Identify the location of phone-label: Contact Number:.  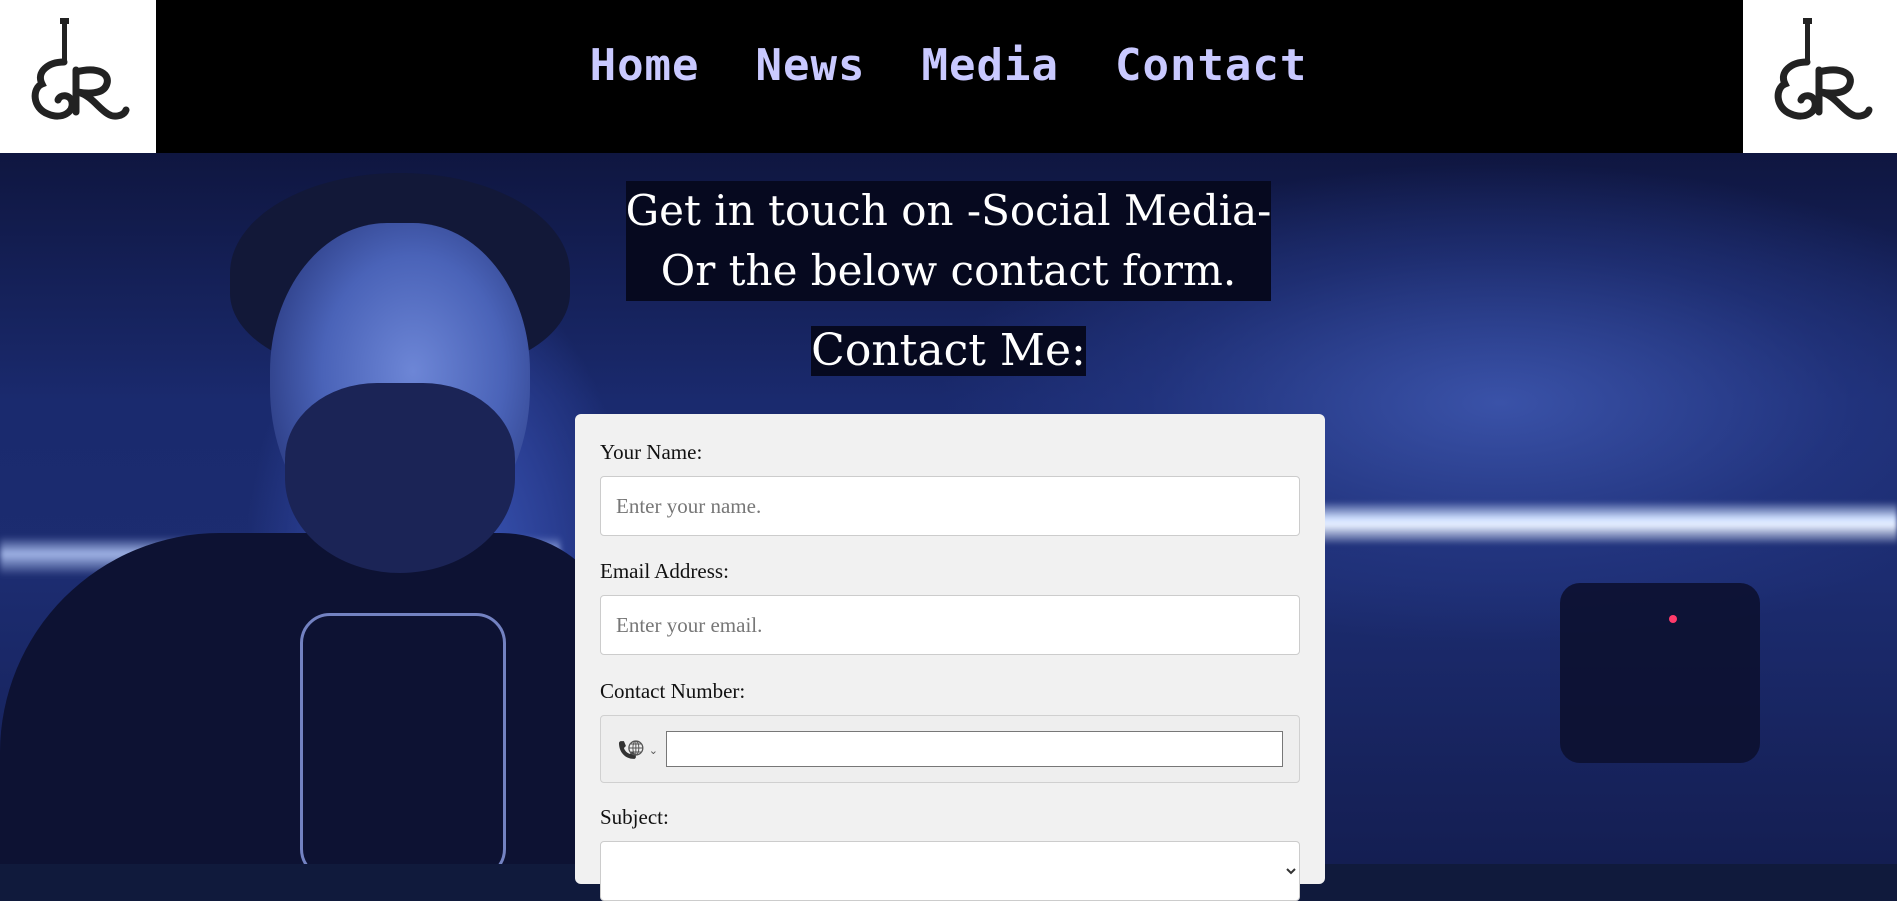
(673, 691).